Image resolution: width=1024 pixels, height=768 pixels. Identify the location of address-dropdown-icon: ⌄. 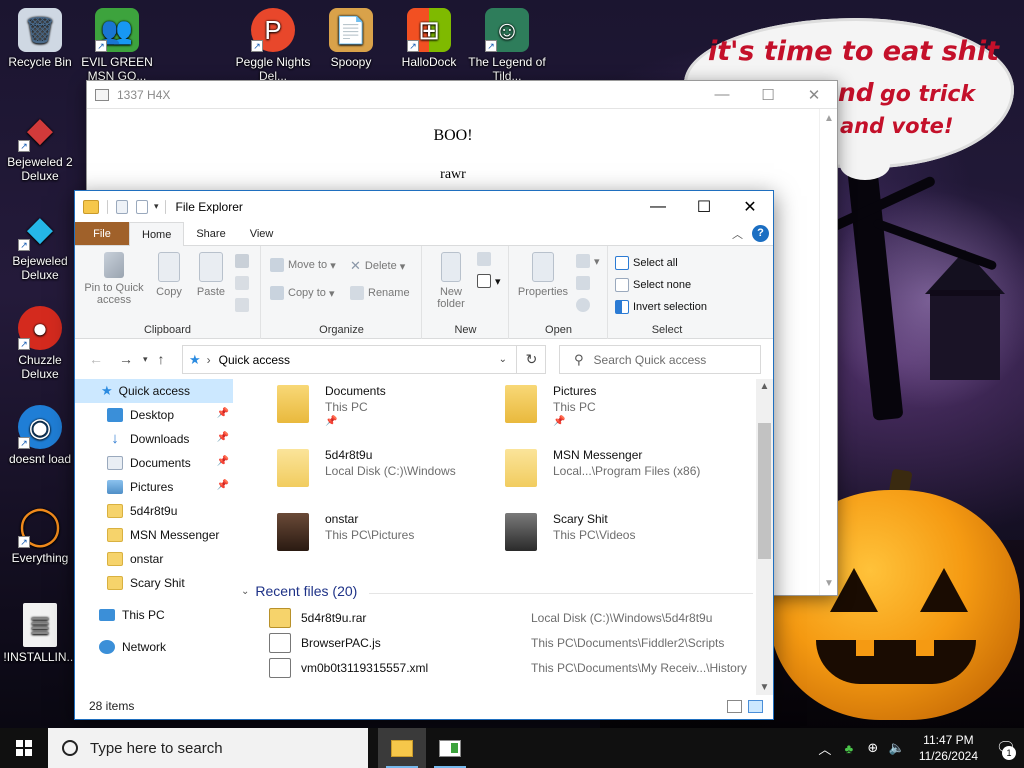
(503, 359).